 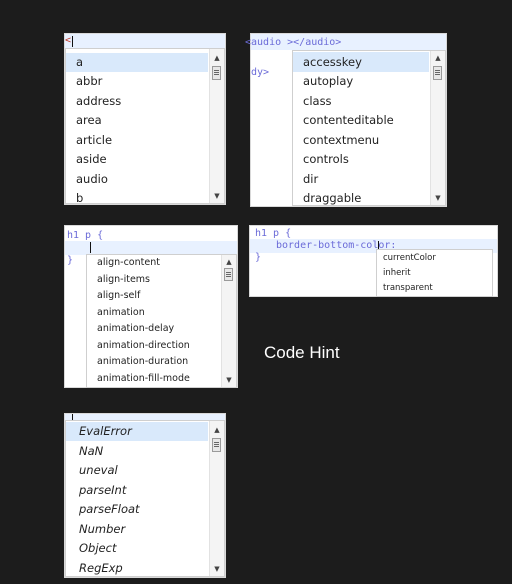 What do you see at coordinates (137, 179) in the screenshot?
I see `hint-item: audio` at bounding box center [137, 179].